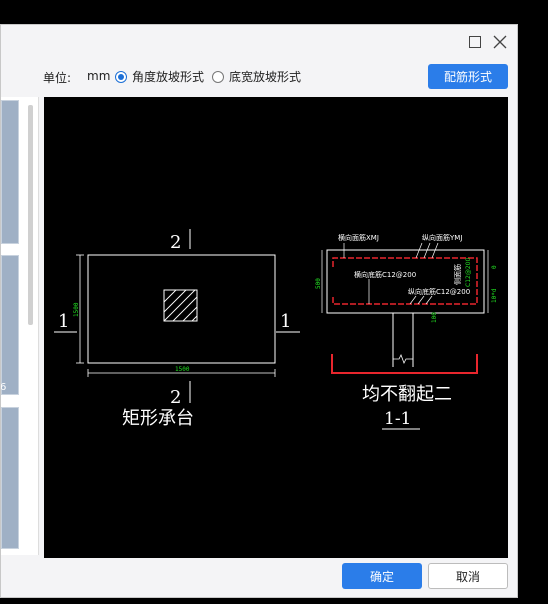 Image resolution: width=548 pixels, height=604 pixels. What do you see at coordinates (158, 418) in the screenshot?
I see `plan-caption: 矩形承台` at bounding box center [158, 418].